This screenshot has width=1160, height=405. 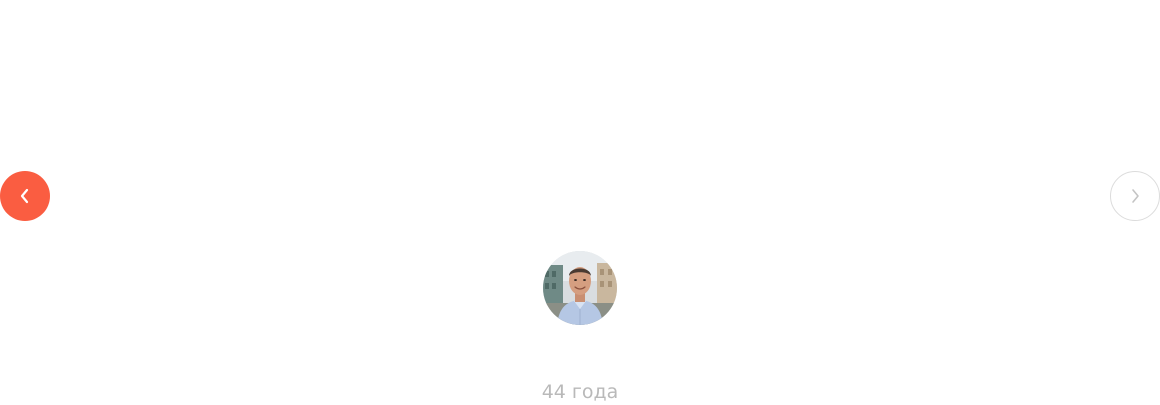 I want to click on avatar, so click(x=580, y=288).